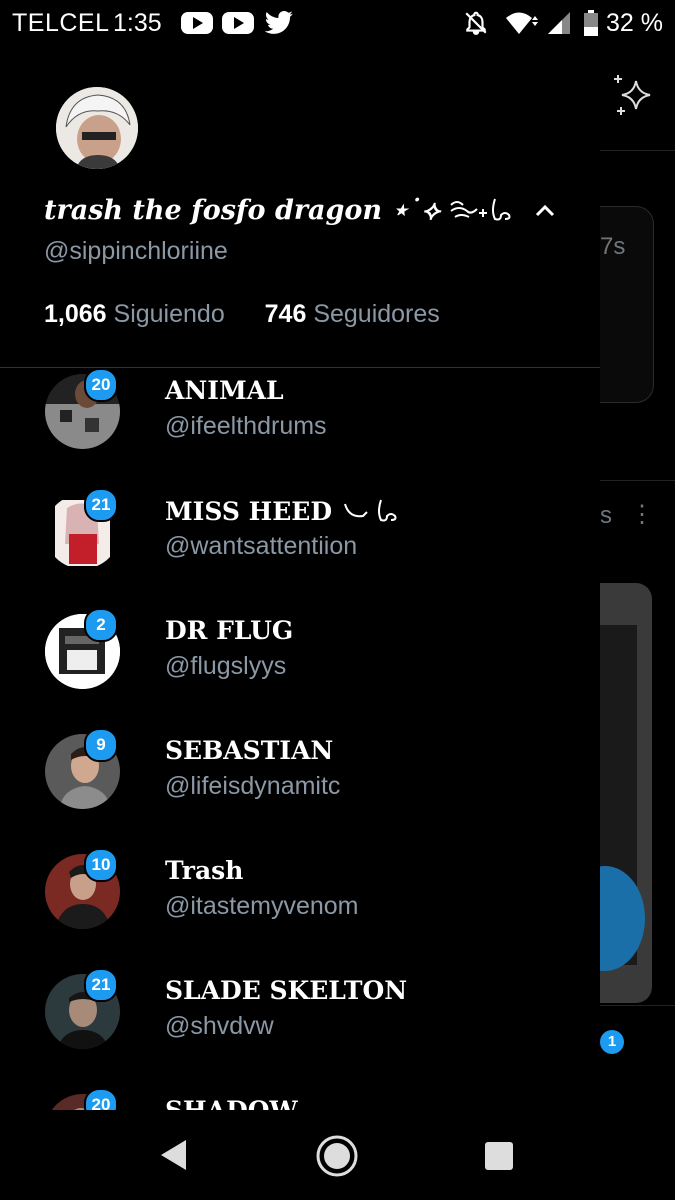 This screenshot has width=675, height=1200. I want to click on account-item: 20 ANIMAL @ifeelthdrums, so click(300, 426).